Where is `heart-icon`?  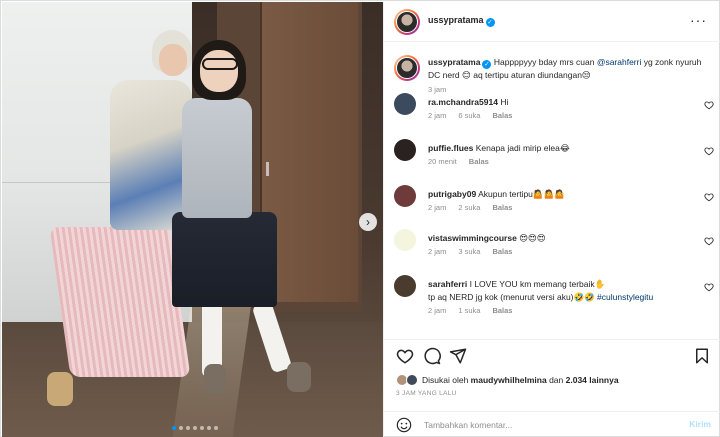
heart-icon is located at coordinates (405, 356).